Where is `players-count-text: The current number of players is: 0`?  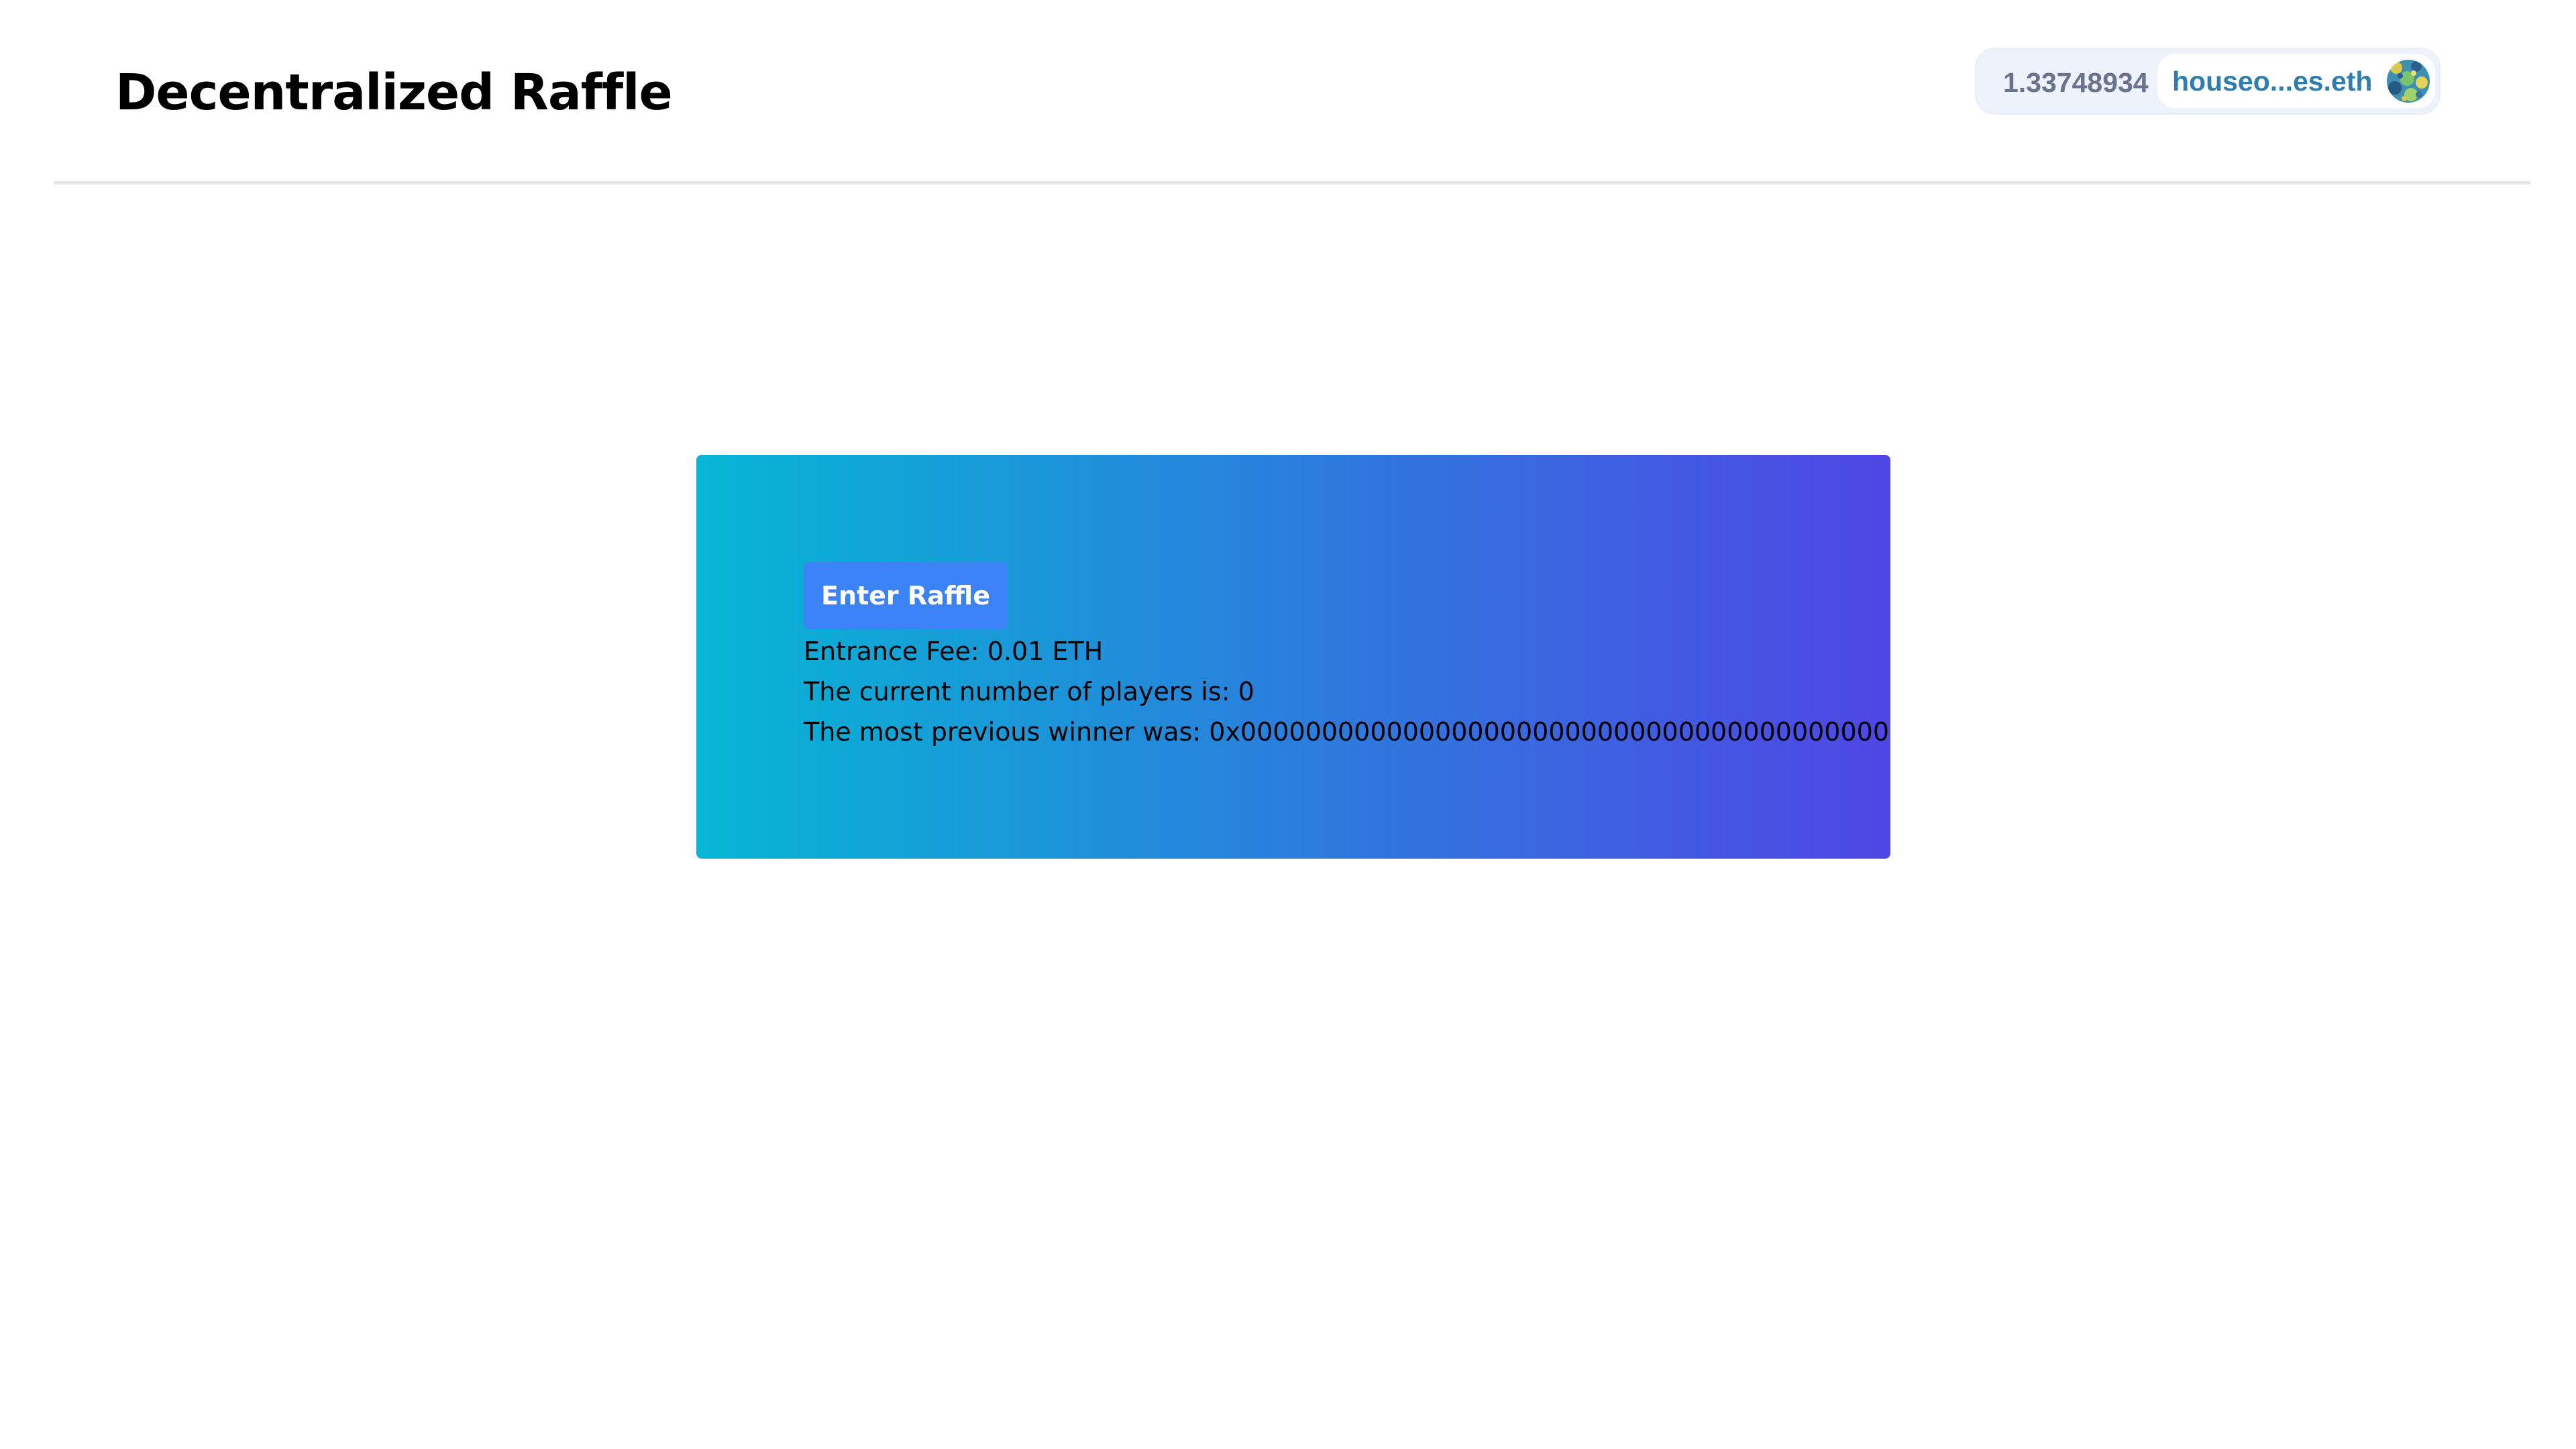 players-count-text: The current number of players is: 0 is located at coordinates (1029, 691).